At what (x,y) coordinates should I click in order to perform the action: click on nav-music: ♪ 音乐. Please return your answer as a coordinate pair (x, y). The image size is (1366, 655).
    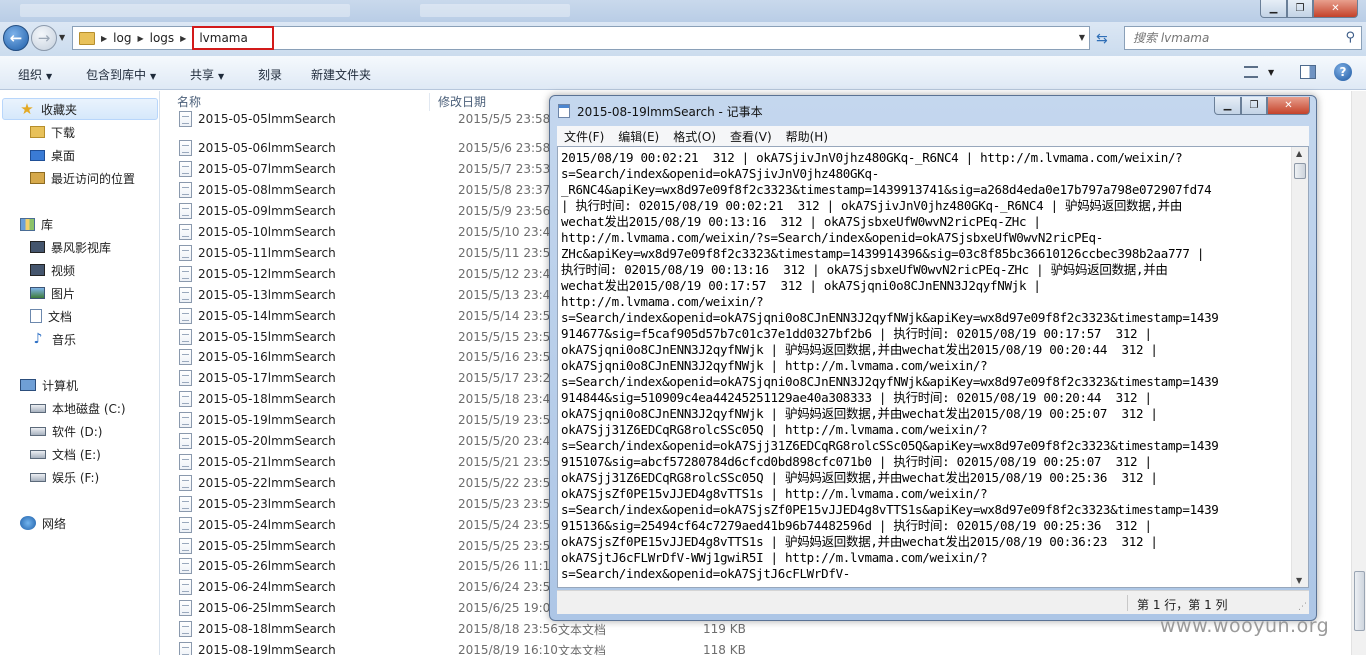
    Looking at the image, I should click on (53, 339).